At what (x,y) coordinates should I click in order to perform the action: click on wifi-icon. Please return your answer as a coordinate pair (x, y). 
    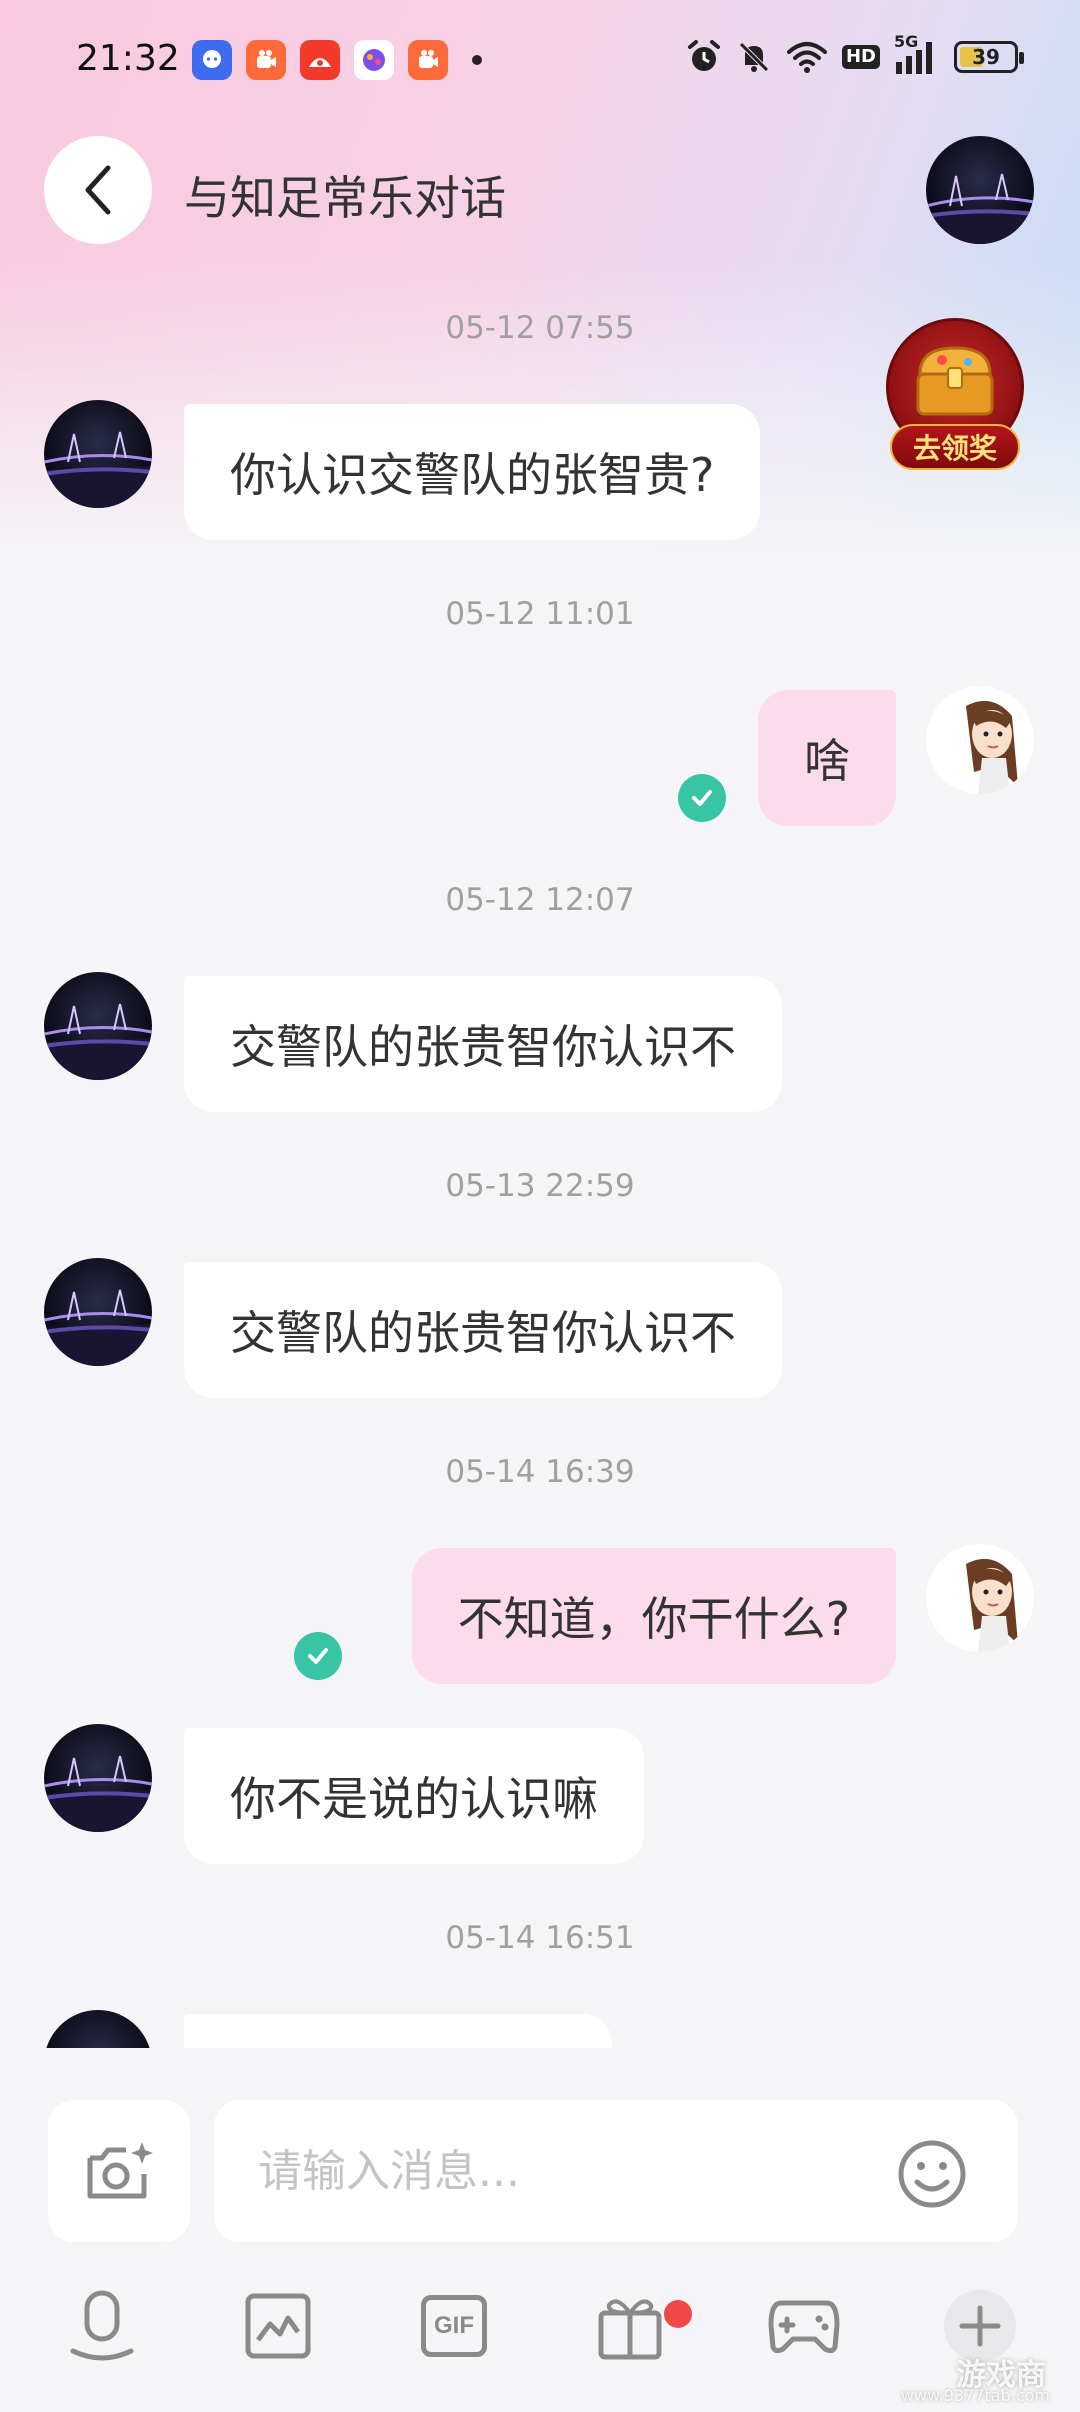
    Looking at the image, I should click on (806, 57).